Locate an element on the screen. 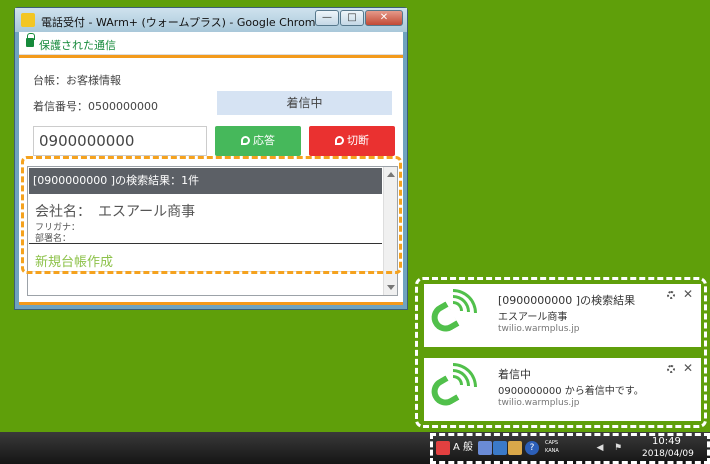  hangup-label: 切断 is located at coordinates (358, 140).